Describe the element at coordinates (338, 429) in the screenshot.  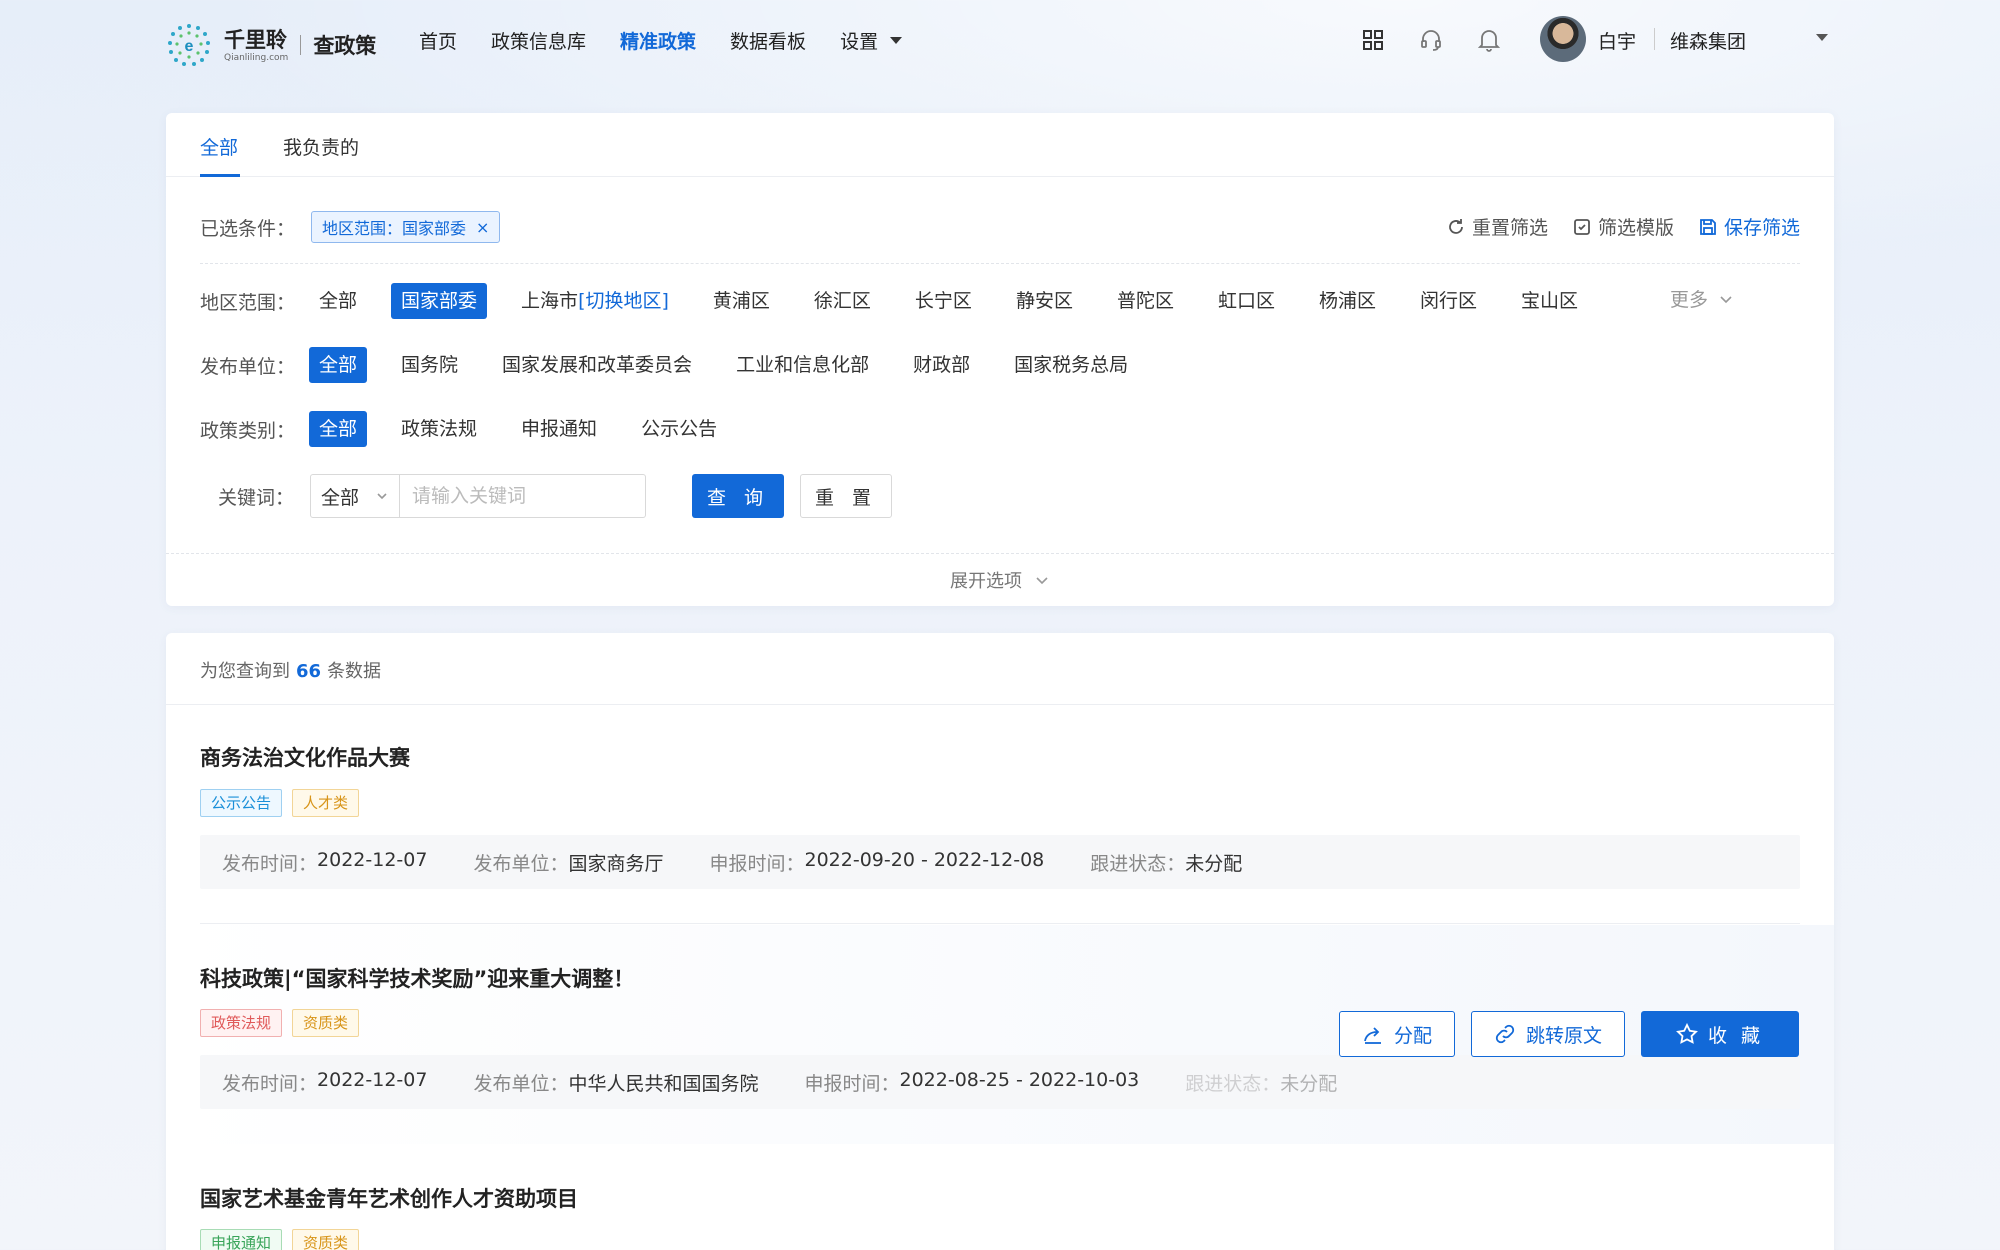
I see `category-option-all: 全部` at that location.